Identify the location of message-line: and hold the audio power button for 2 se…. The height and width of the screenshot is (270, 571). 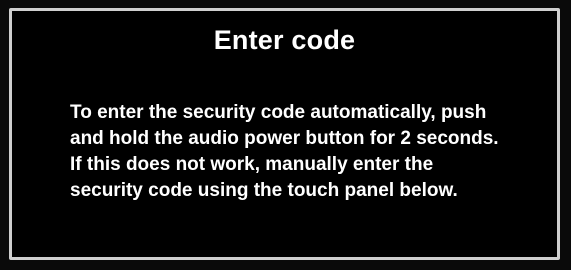
(284, 138).